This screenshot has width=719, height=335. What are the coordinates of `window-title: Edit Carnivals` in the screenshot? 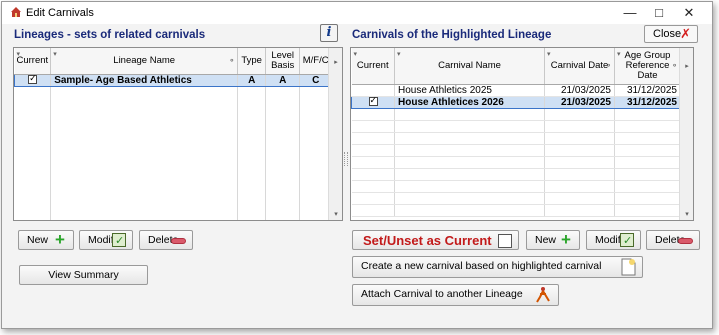 It's located at (60, 13).